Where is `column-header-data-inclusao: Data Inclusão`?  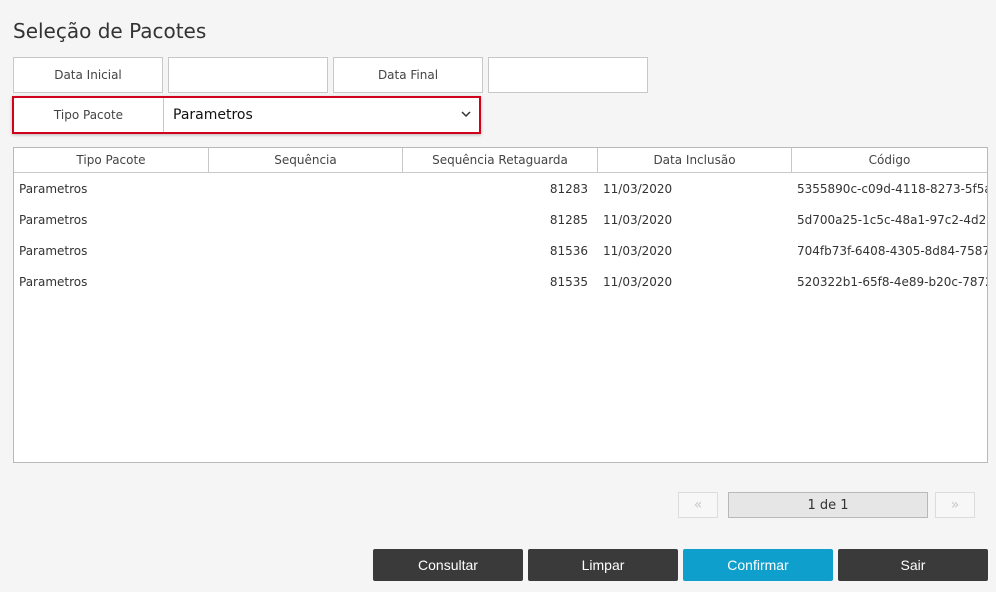
column-header-data-inclusao: Data Inclusão is located at coordinates (695, 160).